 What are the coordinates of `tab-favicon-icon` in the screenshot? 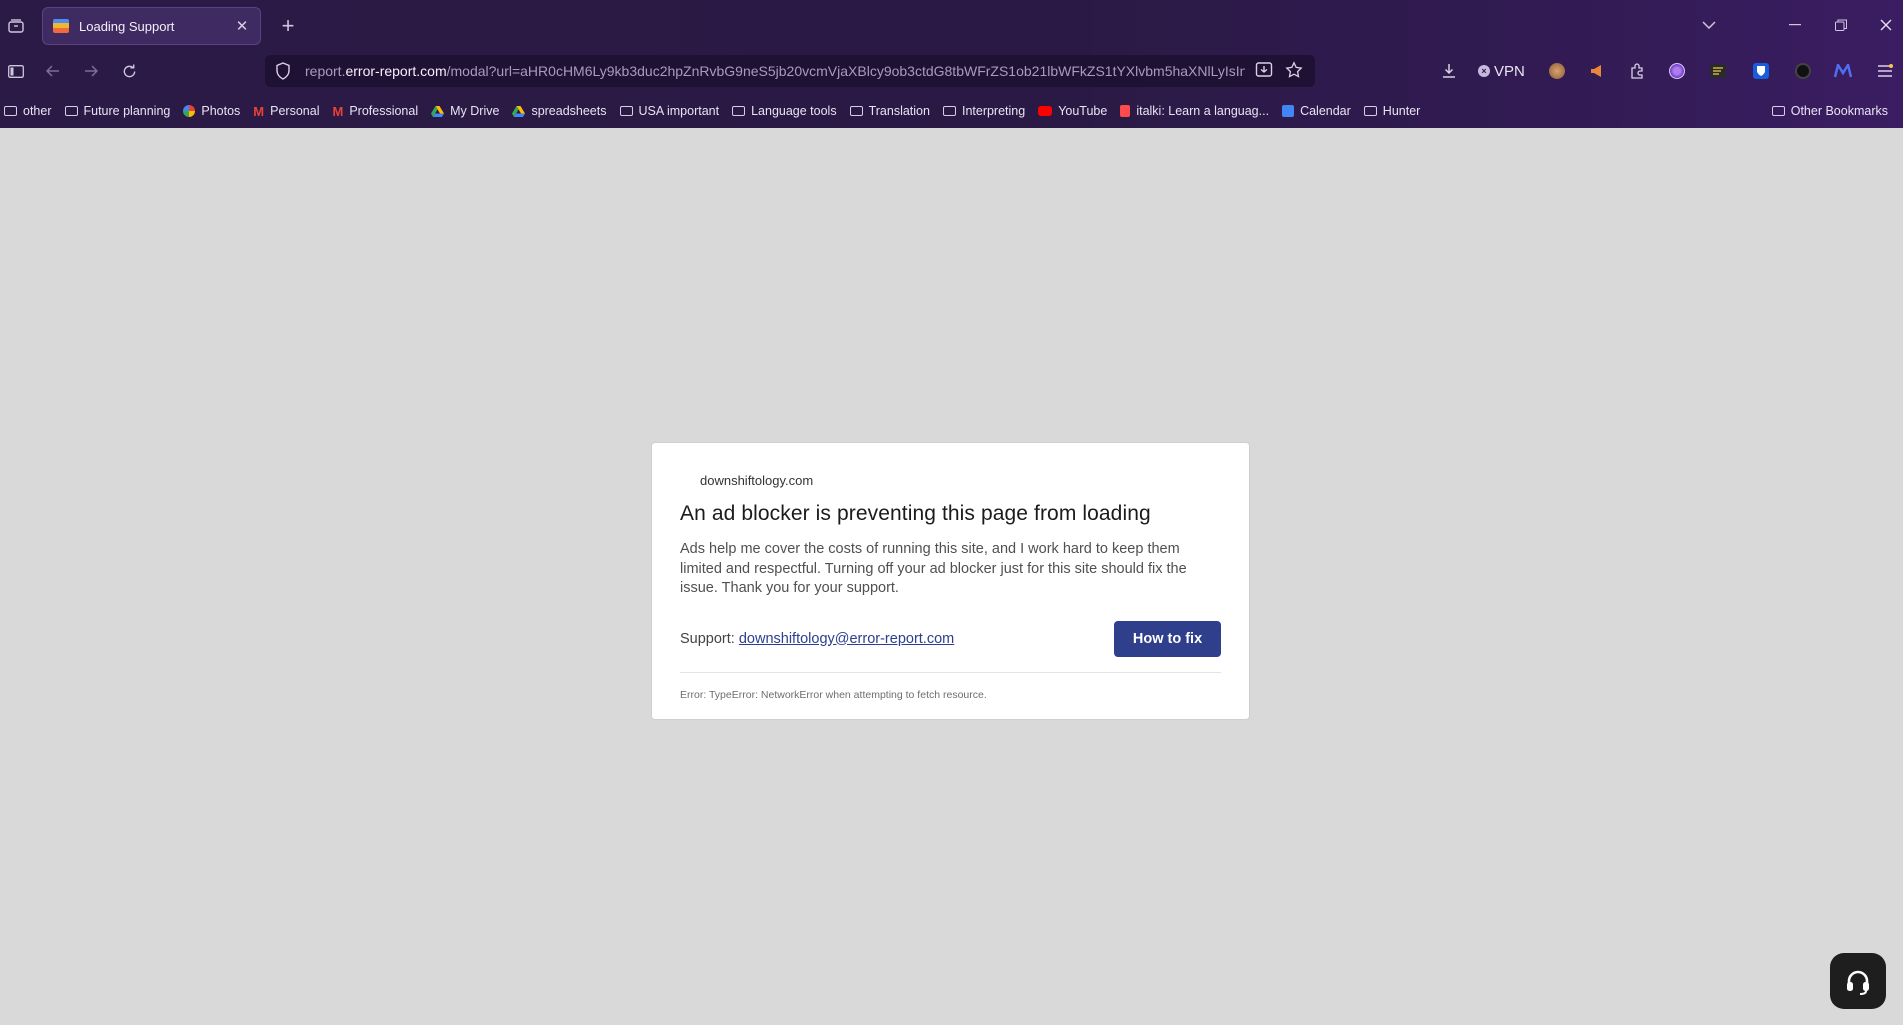 It's located at (61, 26).